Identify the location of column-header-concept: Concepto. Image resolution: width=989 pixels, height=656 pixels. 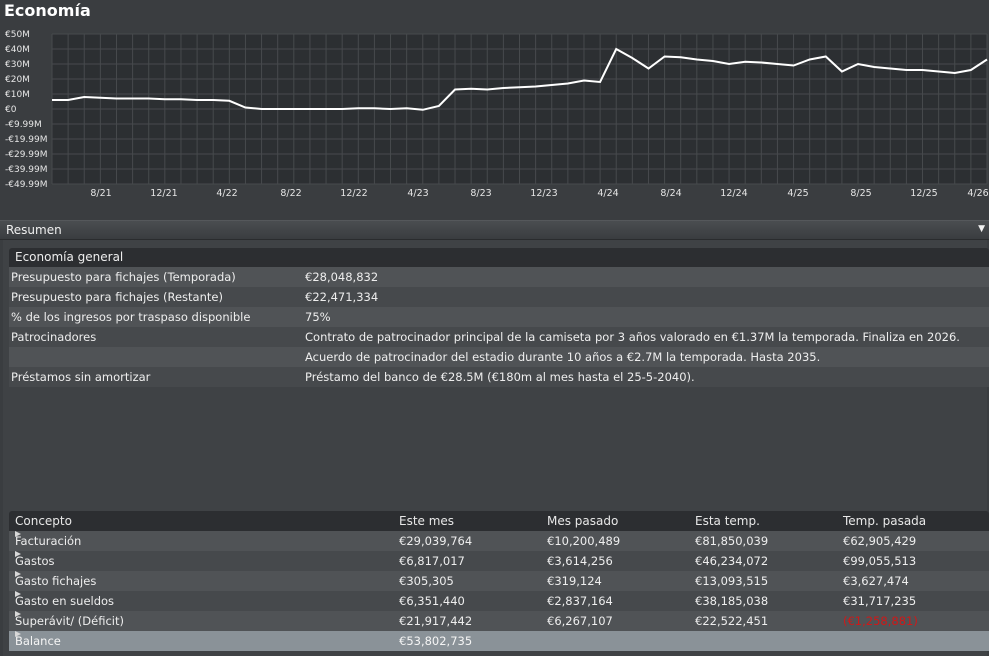
(43, 521).